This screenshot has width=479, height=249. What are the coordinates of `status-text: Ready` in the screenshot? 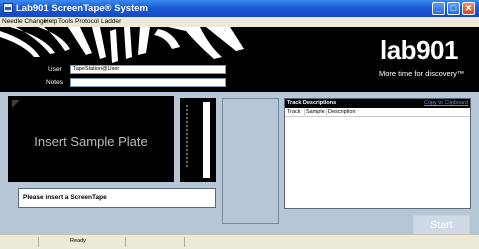 It's located at (78, 241).